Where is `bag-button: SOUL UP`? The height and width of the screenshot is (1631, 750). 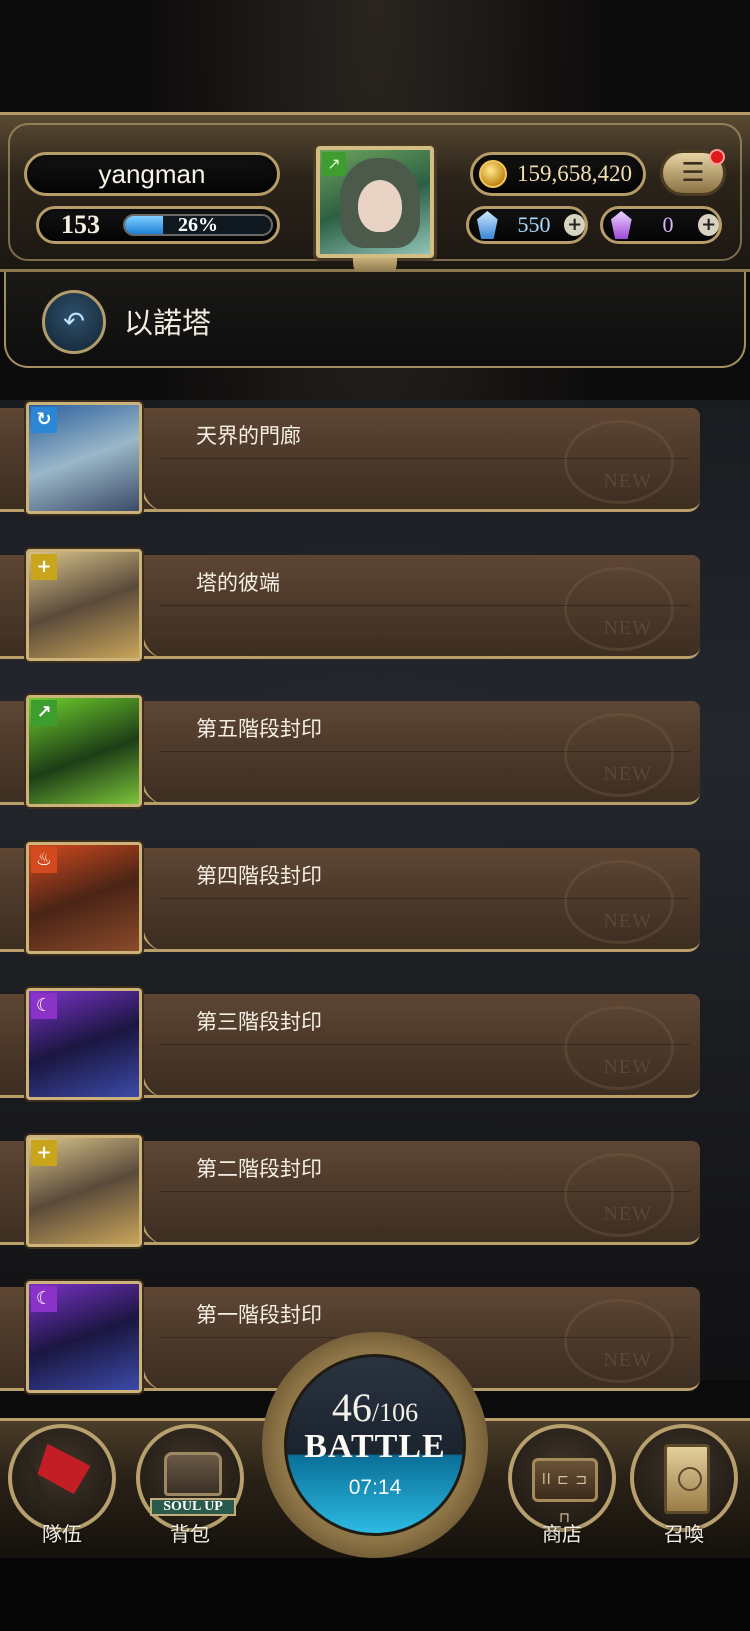
bag-button: SOUL UP is located at coordinates (190, 1478).